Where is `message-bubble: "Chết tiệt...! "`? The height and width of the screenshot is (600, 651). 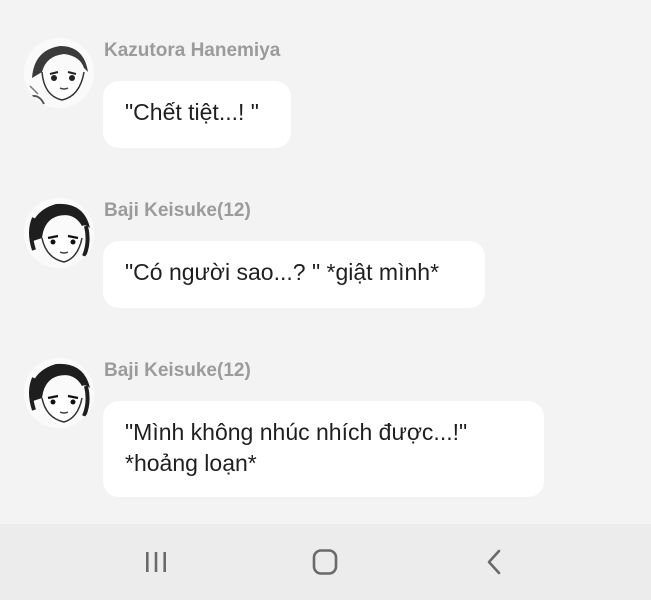
message-bubble: "Chết tiệt...! " is located at coordinates (197, 114).